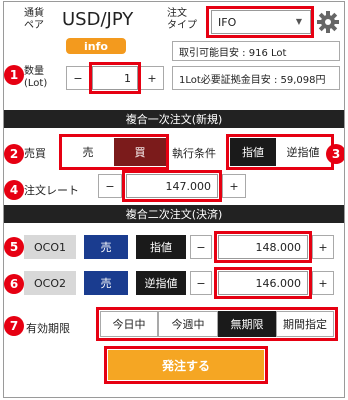  I want to click on oco1-minus-button: −, so click(201, 247).